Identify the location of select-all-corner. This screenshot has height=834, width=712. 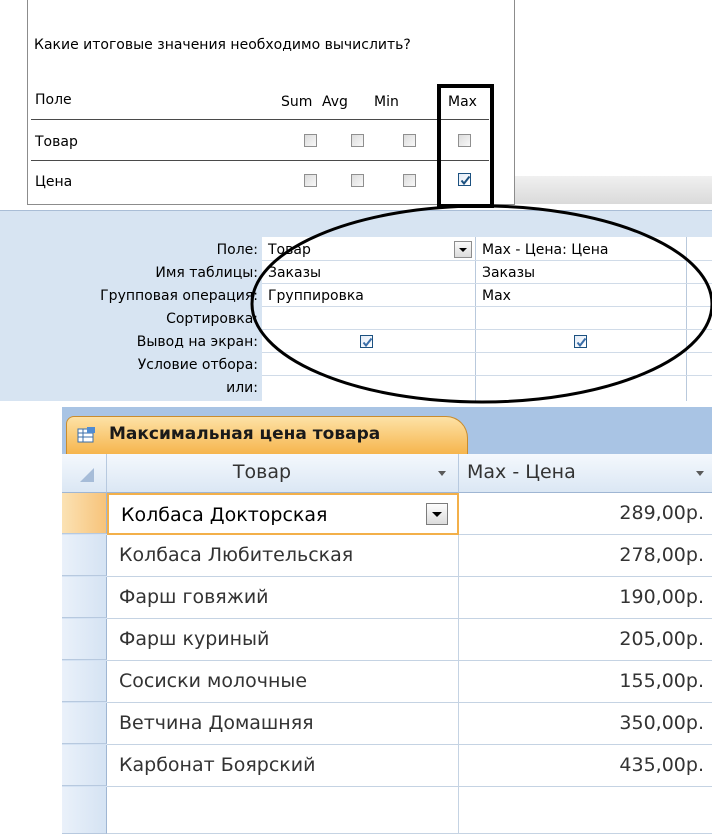
(84, 473).